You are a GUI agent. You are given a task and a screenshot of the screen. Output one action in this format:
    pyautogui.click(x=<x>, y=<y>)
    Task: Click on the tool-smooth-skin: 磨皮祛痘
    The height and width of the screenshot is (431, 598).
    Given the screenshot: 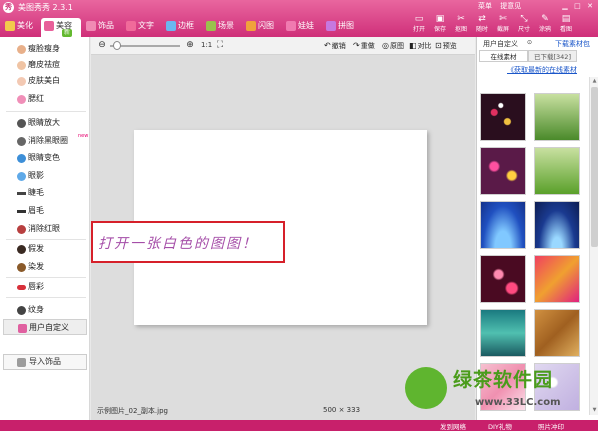 What is the action you would take?
    pyautogui.click(x=45, y=65)
    